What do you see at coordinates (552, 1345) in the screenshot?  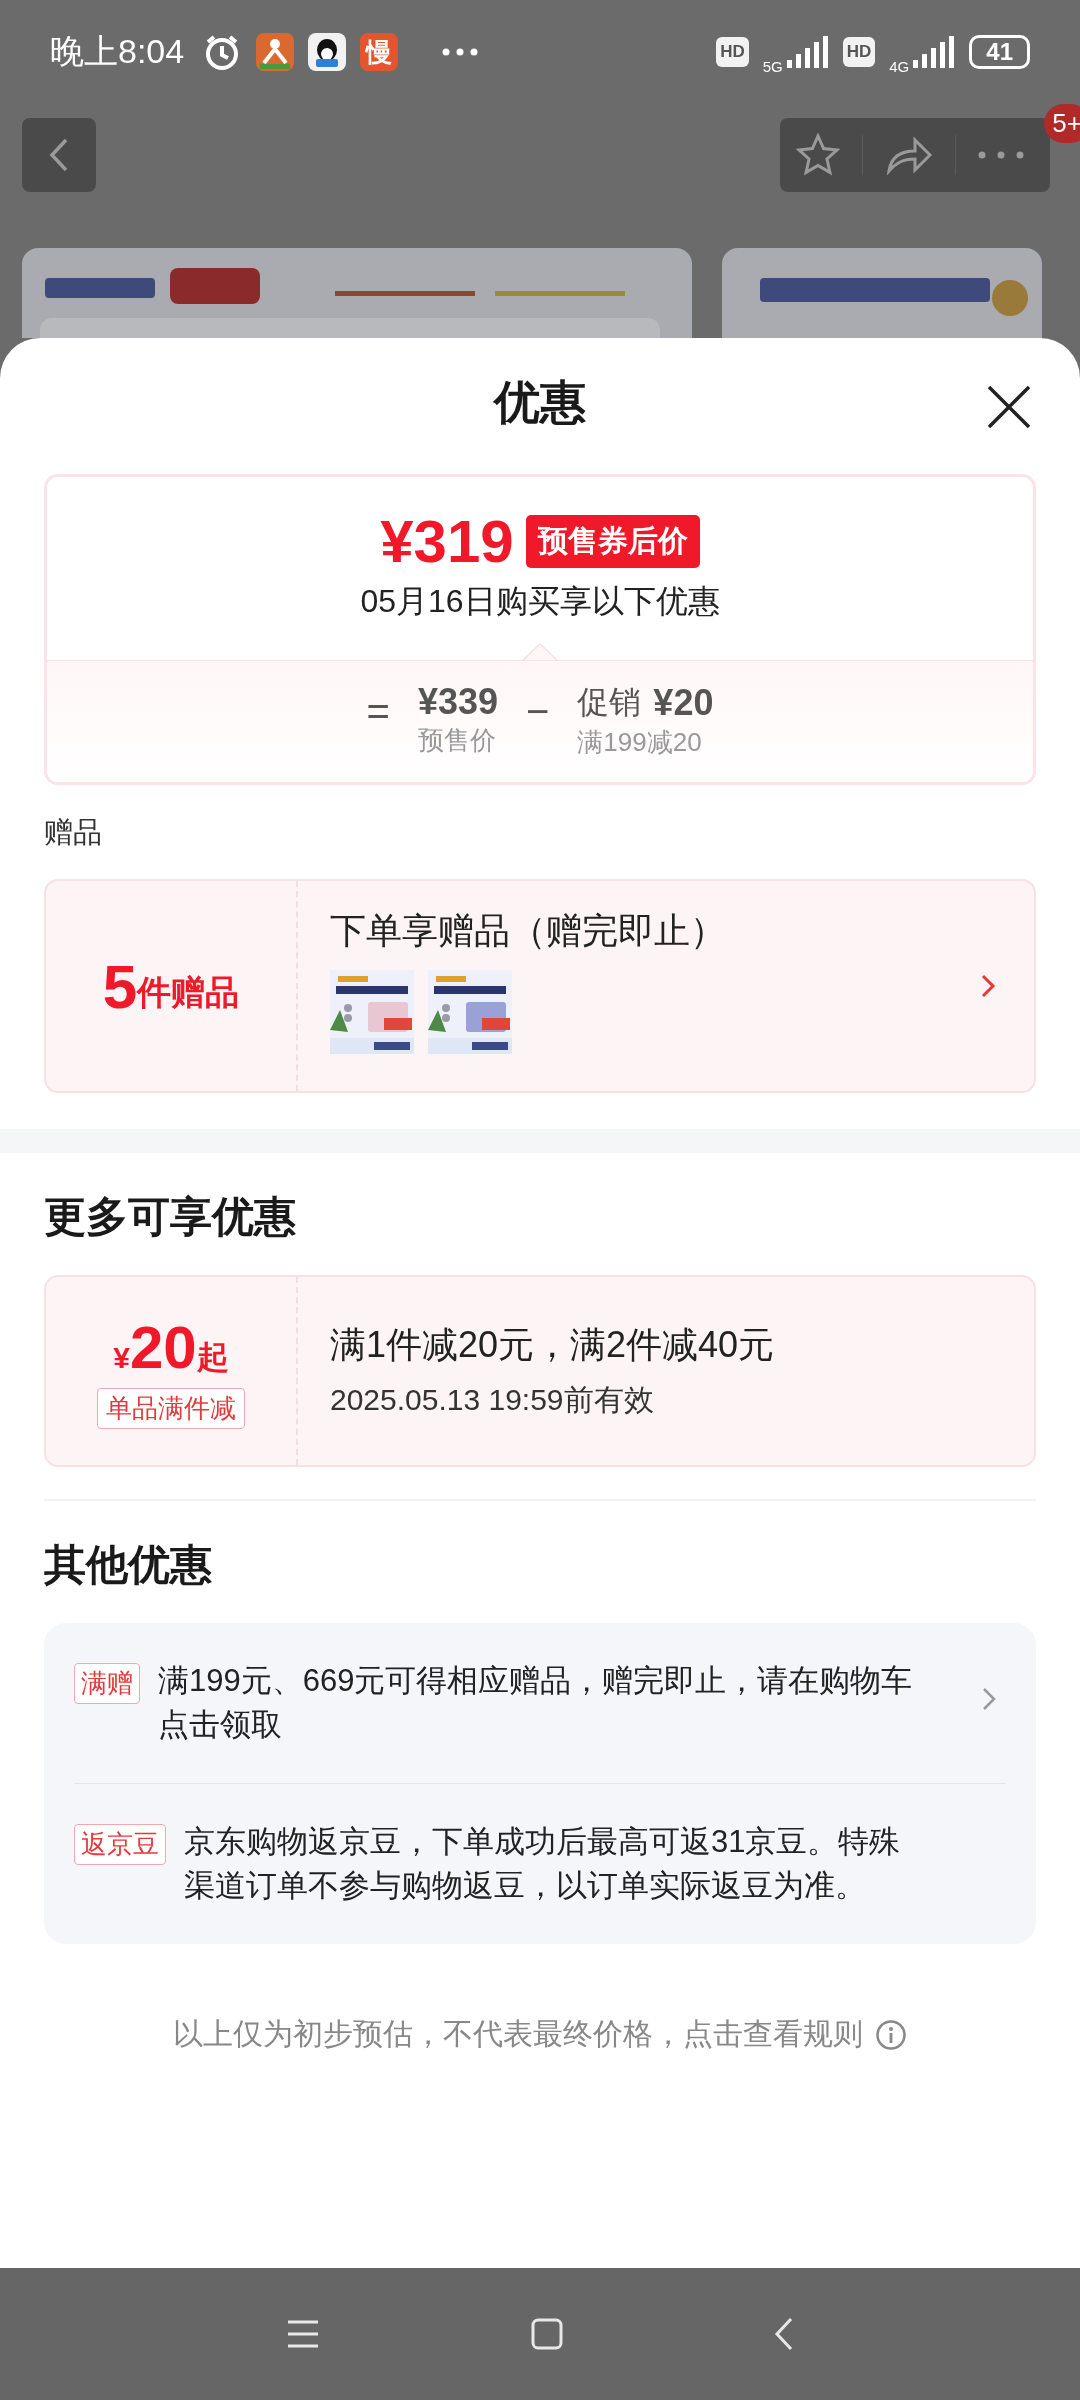 I see `coupon-rule: 满1件减20元，满2件减40元` at bounding box center [552, 1345].